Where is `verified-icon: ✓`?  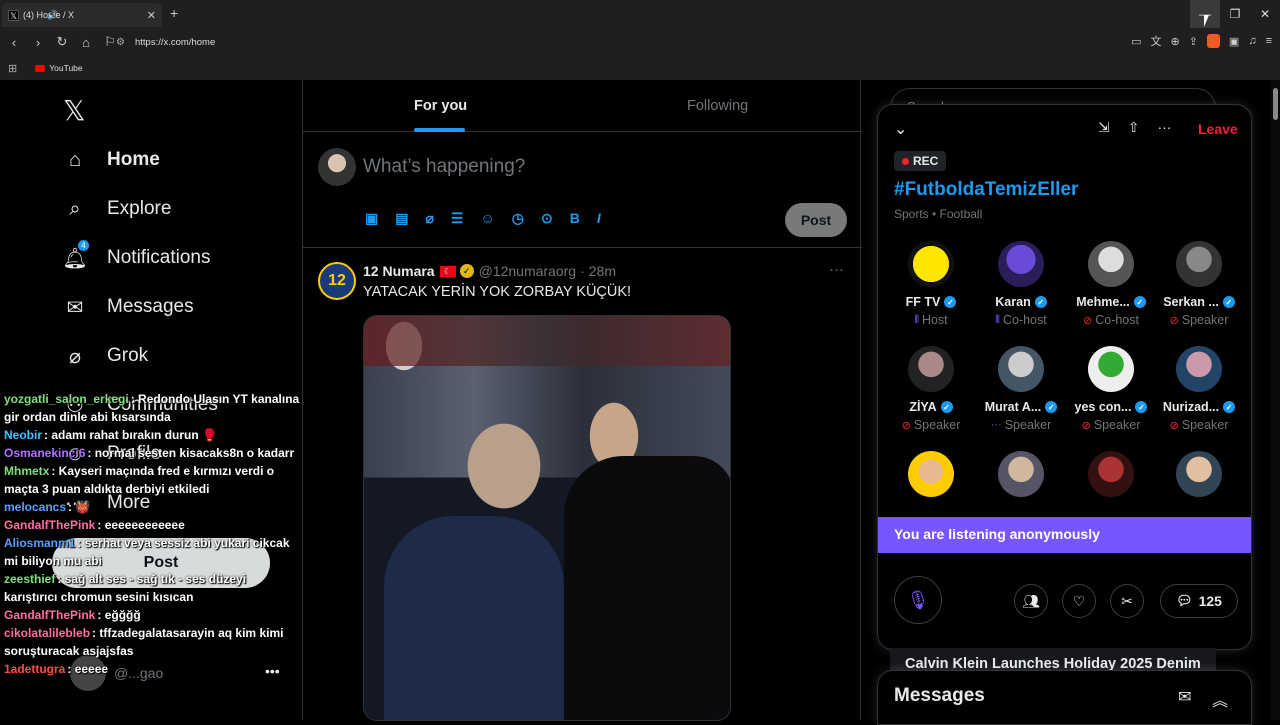 verified-icon: ✓ is located at coordinates (1139, 302).